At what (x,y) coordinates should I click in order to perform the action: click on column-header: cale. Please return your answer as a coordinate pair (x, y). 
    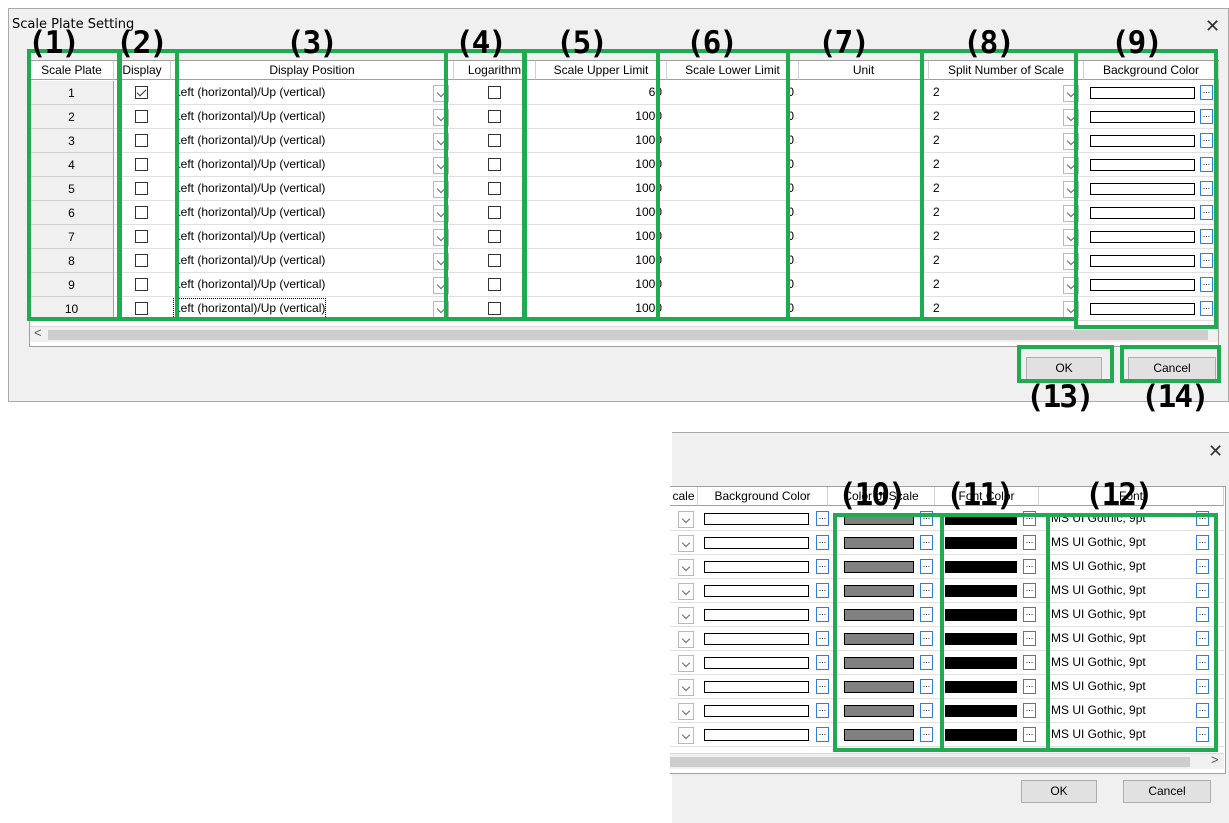
    Looking at the image, I should click on (684, 496).